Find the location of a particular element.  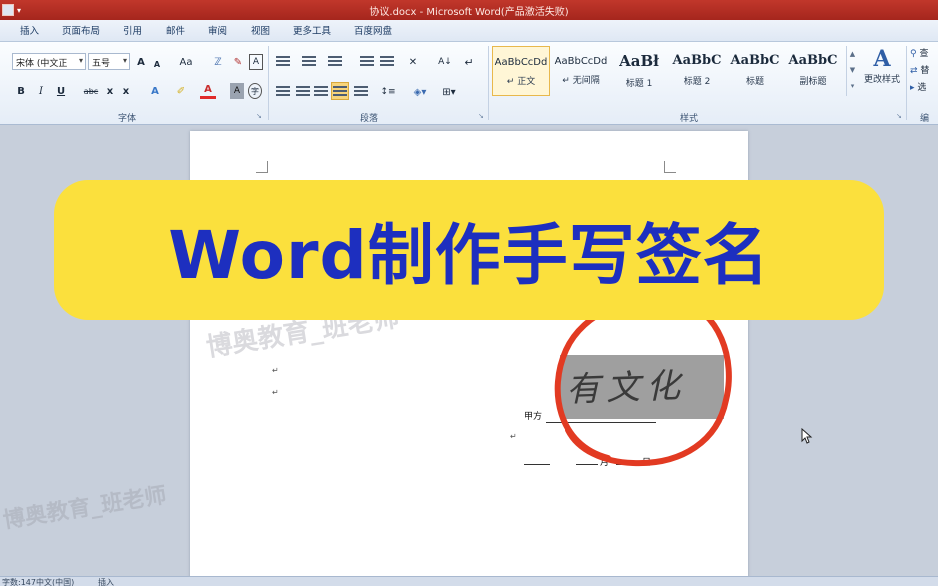

increase-indent-icon is located at coordinates (387, 62).